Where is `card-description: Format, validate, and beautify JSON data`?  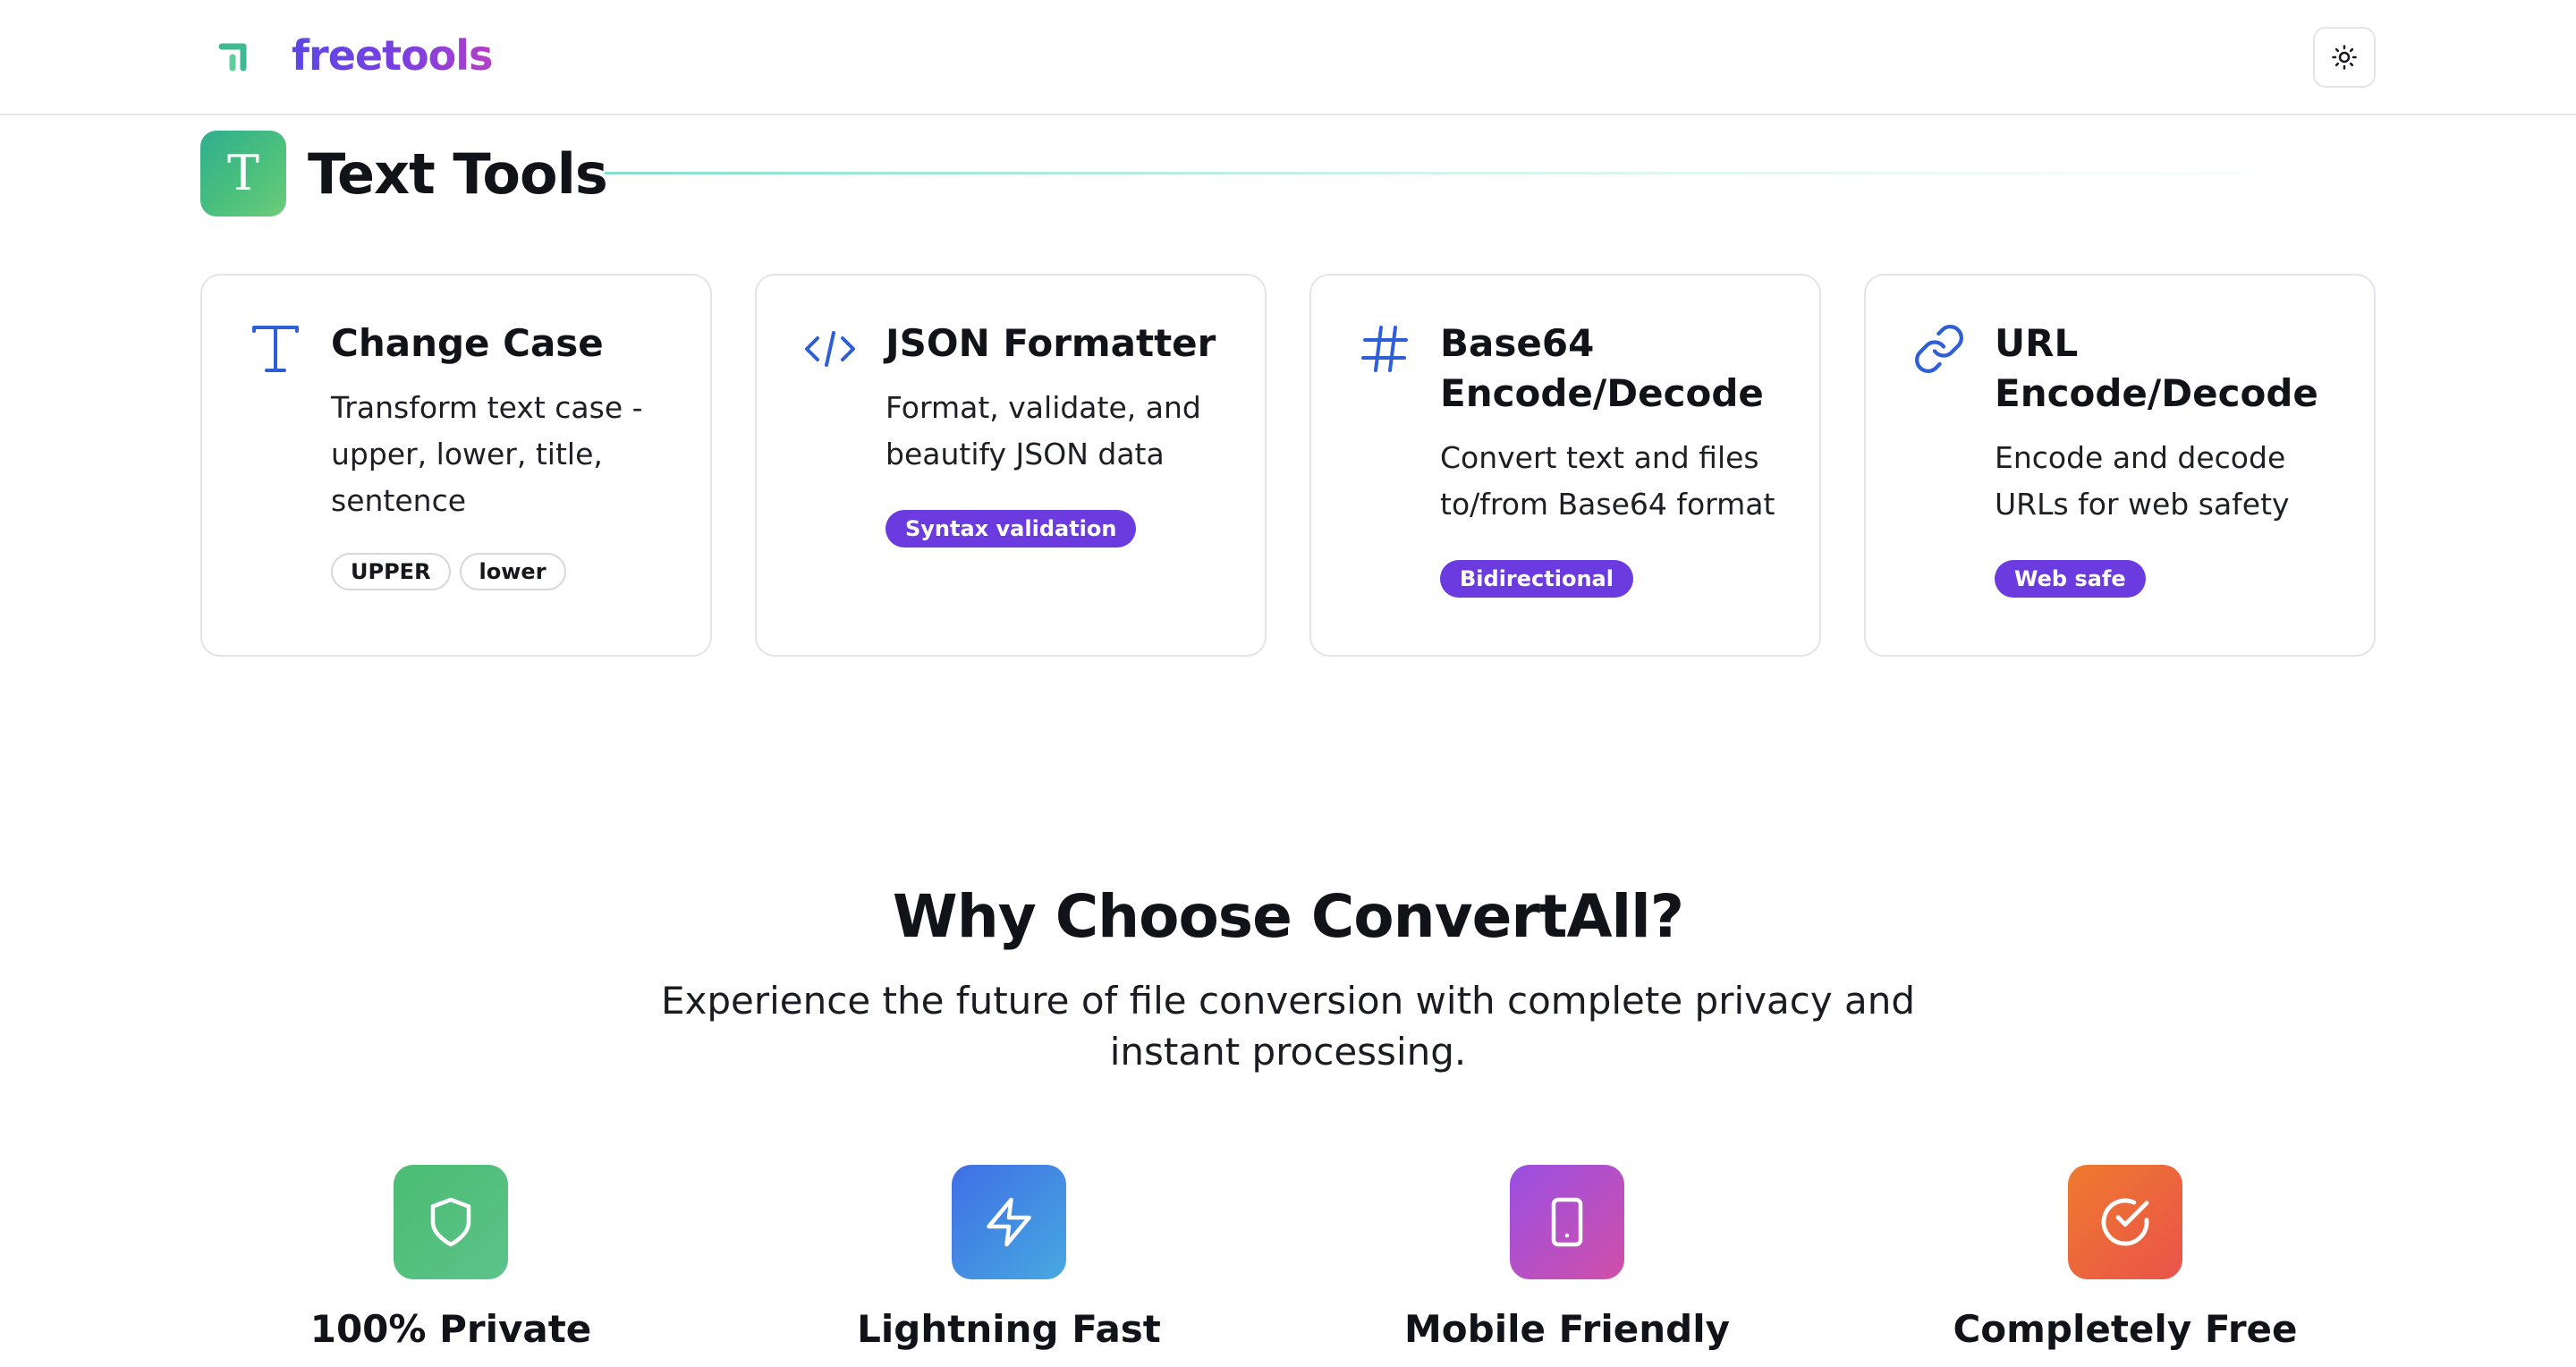 card-description: Format, validate, and beautify JSON data is located at coordinates (1043, 430).